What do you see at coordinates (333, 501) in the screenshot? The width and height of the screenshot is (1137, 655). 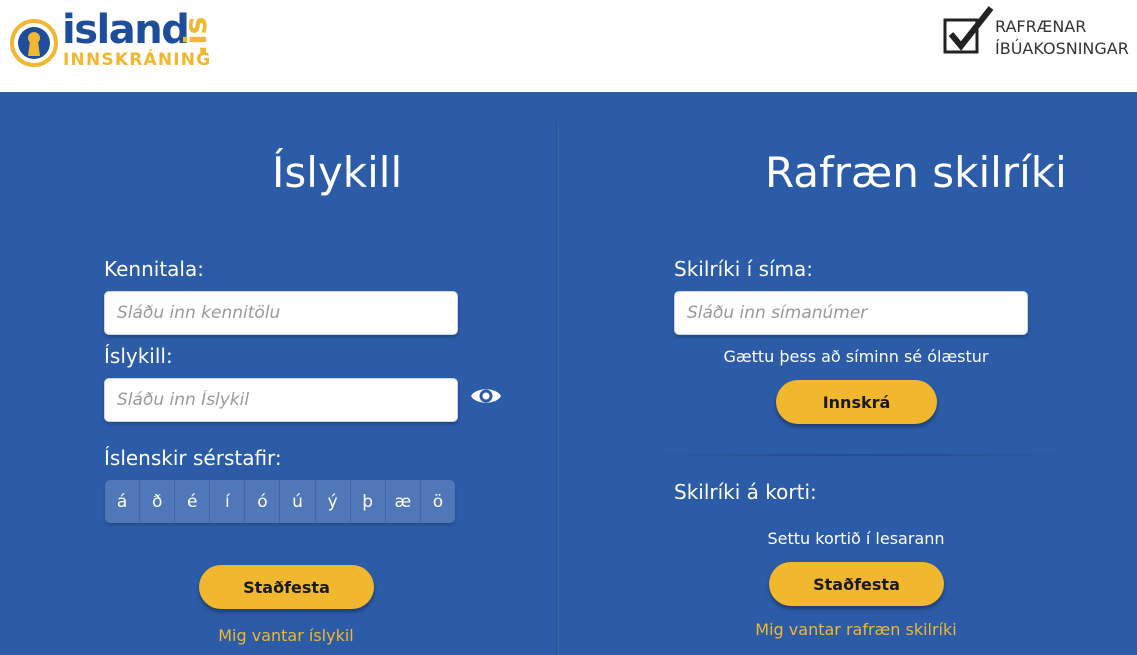 I see `char-button: ý` at bounding box center [333, 501].